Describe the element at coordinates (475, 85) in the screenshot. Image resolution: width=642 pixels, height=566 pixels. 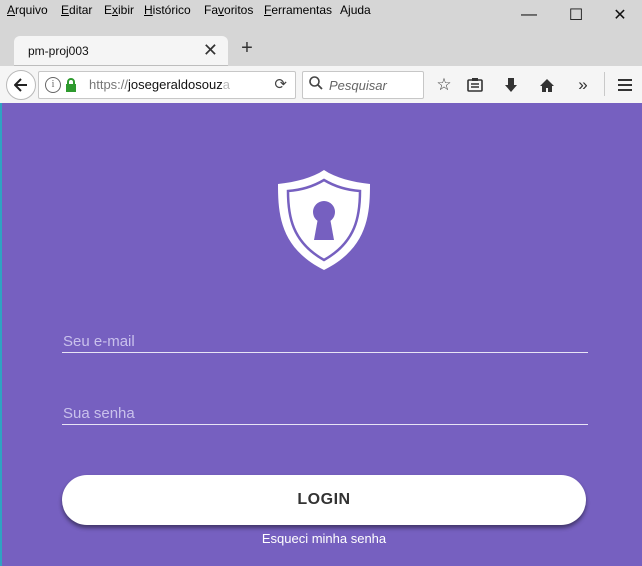
I see `reading-list-icon` at that location.